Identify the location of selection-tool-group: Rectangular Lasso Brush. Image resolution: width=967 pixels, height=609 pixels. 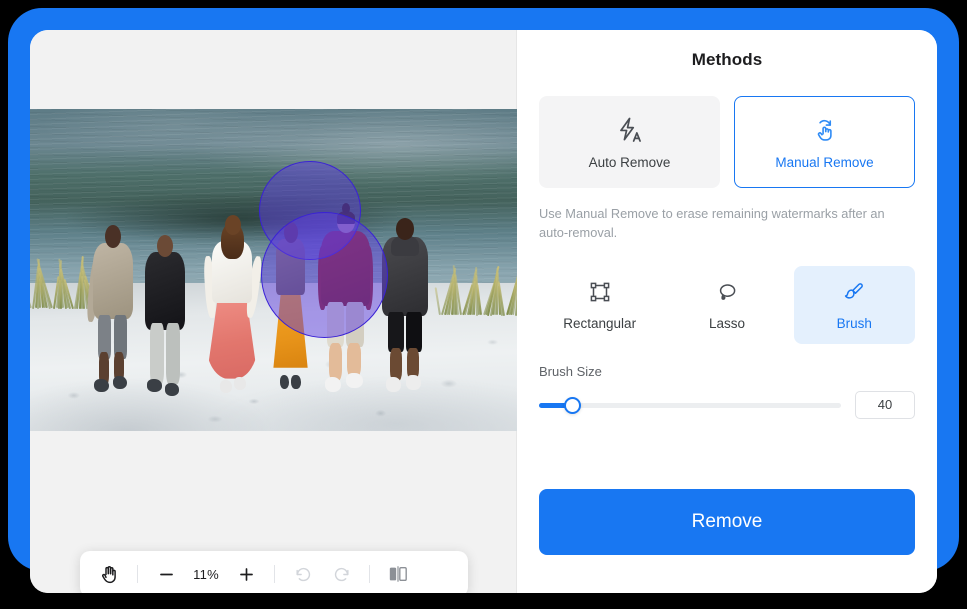
(727, 305).